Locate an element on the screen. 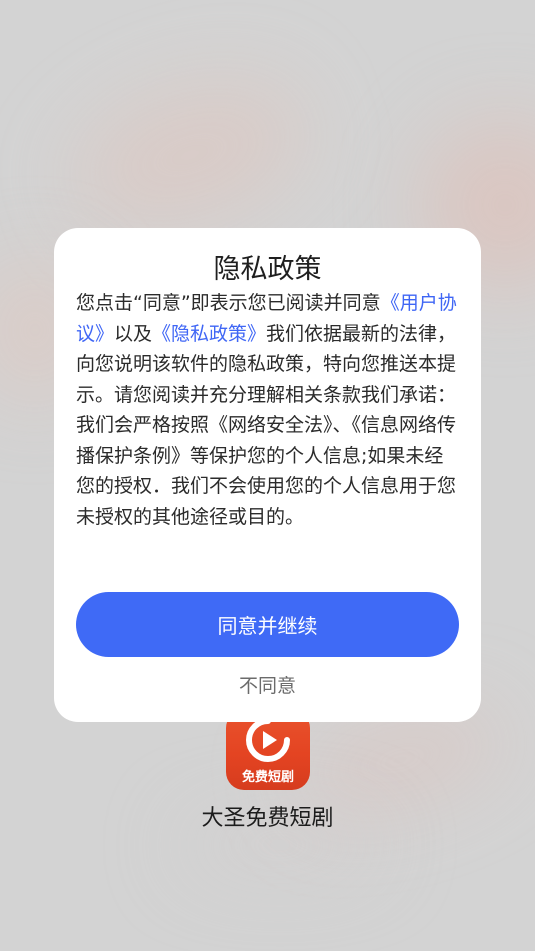  privacy-policy-link: 《隐私政策》 is located at coordinates (209, 334).